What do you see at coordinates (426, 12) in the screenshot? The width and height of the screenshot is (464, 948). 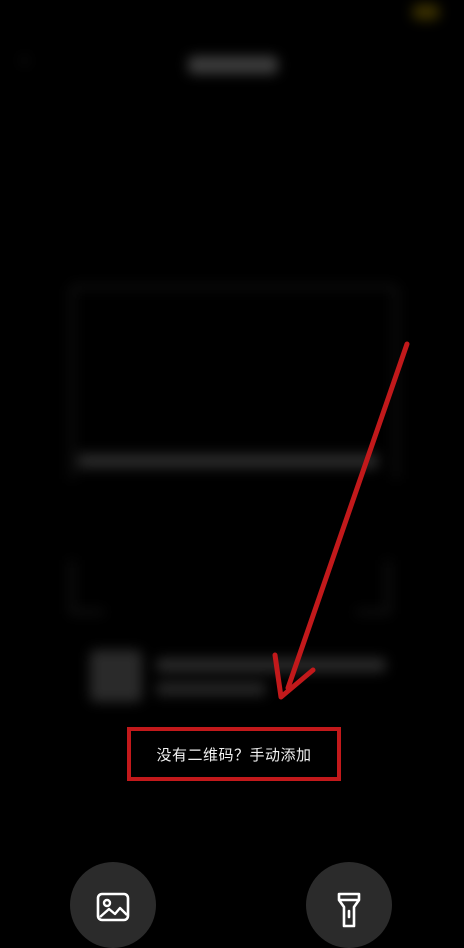 I see `status-indicator` at bounding box center [426, 12].